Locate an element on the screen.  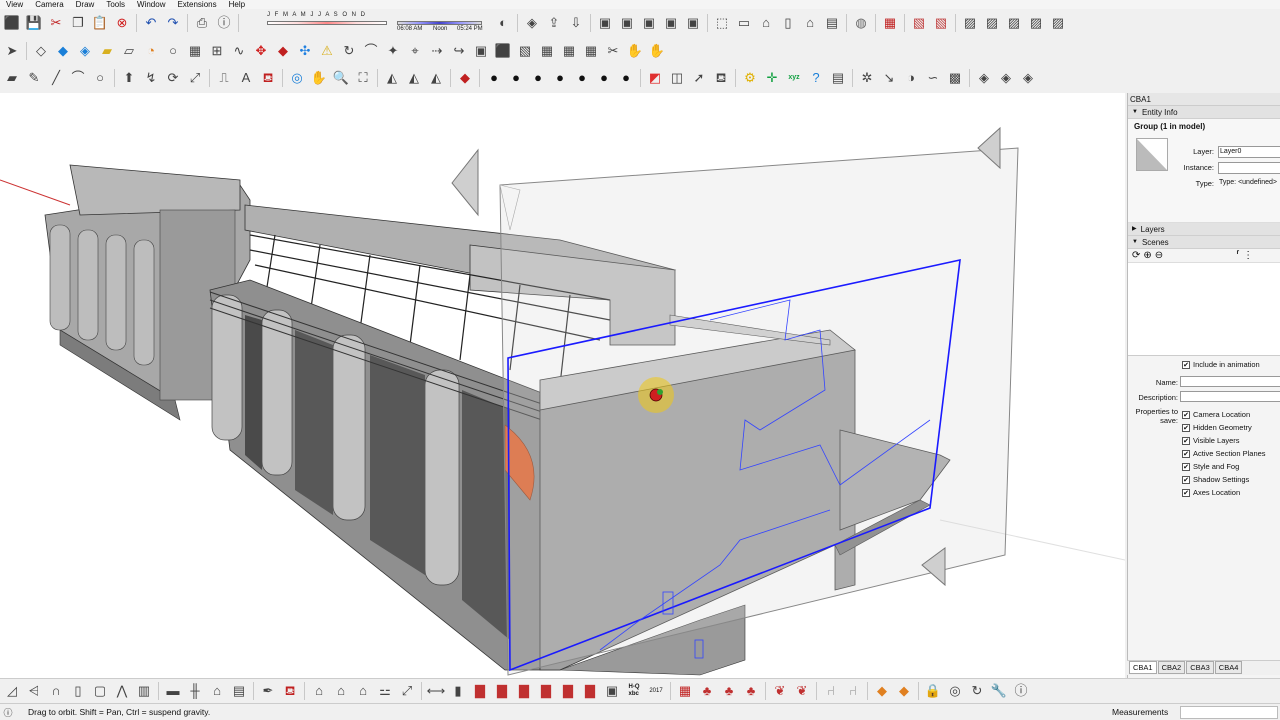
wave-icon: ∽ is located at coordinates (933, 78).